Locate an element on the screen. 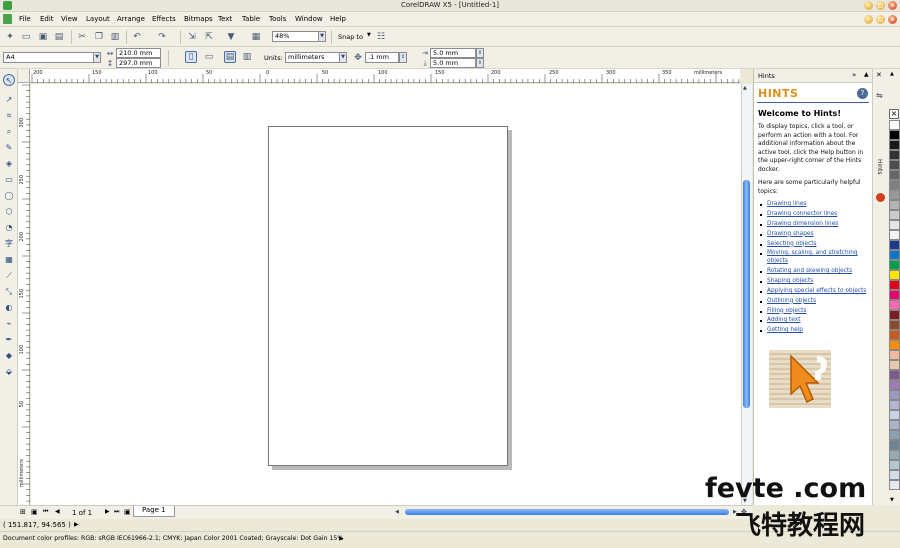 The height and width of the screenshot is (548, 900). docker-options-icon: ⇋ is located at coordinates (879, 95).